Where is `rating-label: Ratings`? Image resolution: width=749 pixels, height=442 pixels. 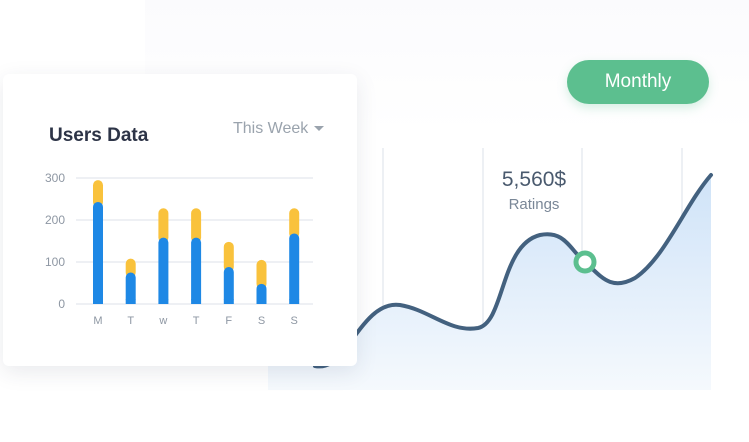
rating-label: Ratings is located at coordinates (534, 204).